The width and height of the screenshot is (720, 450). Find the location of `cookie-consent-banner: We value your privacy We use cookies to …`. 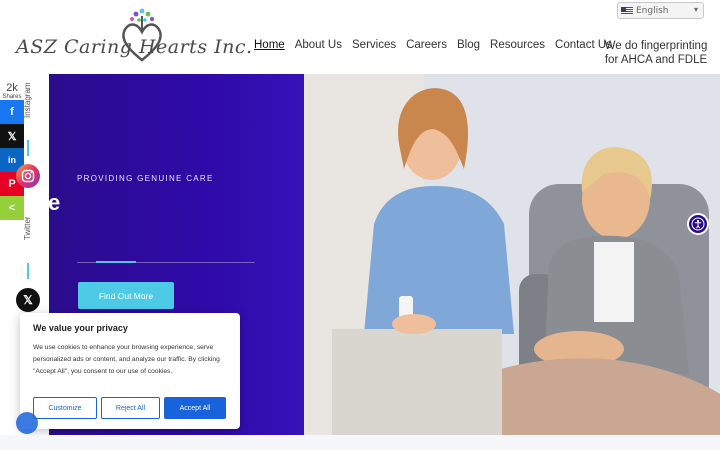

cookie-consent-banner: We value your privacy We use cookies to … is located at coordinates (130, 371).